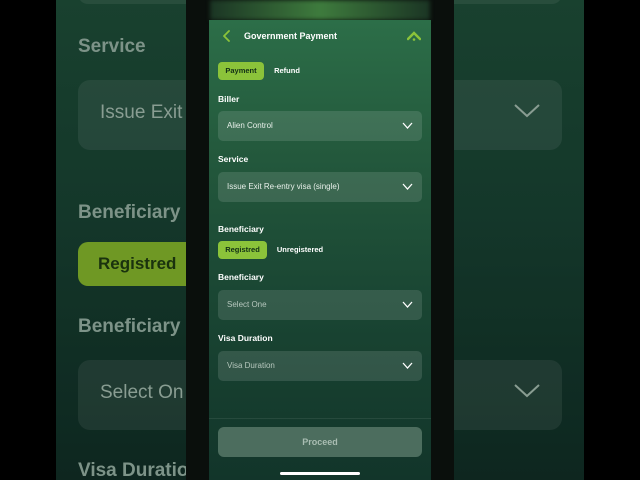 Image resolution: width=640 pixels, height=480 pixels. What do you see at coordinates (300, 250) in the screenshot?
I see `tab-unregistered: Unregistered` at bounding box center [300, 250].